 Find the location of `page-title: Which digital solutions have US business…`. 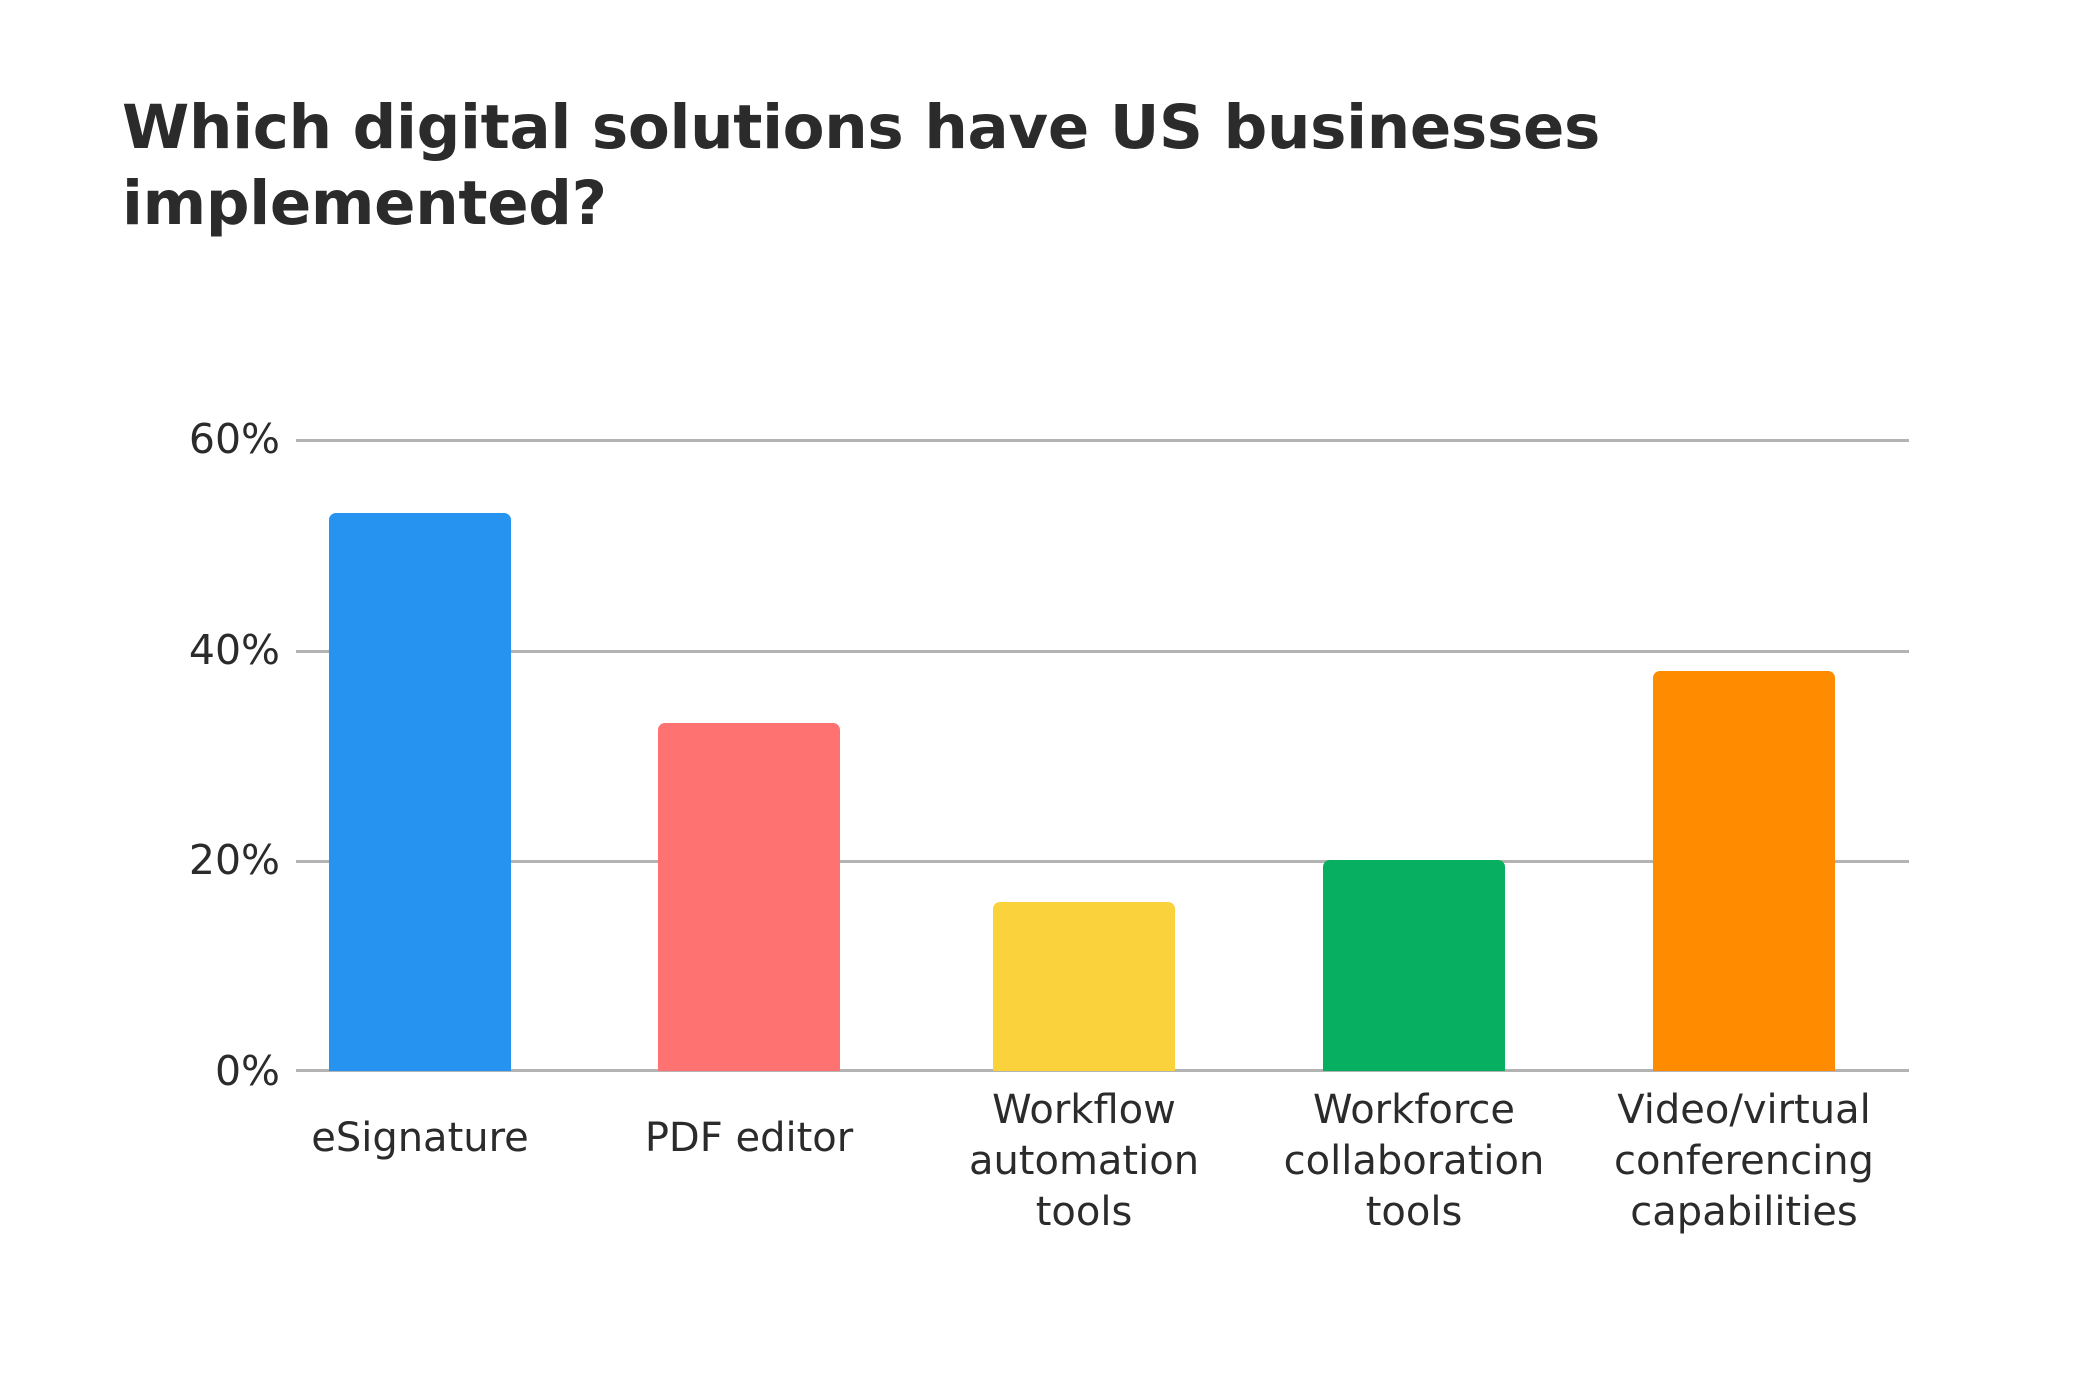

page-title: Which digital solutions have US business… is located at coordinates (861, 165).